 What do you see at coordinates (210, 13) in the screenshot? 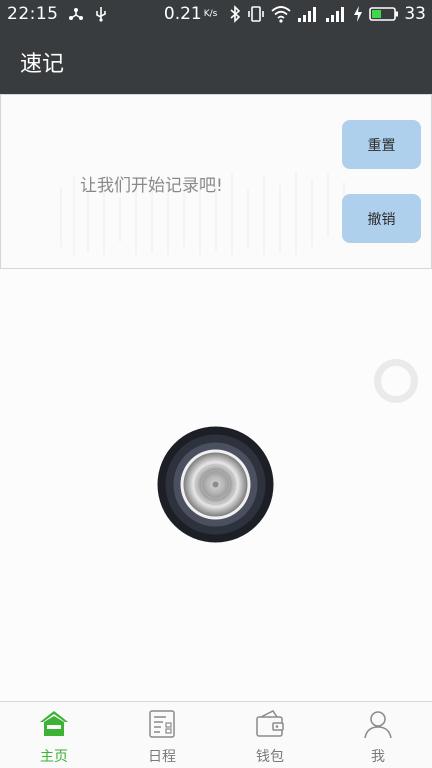
I see `net-speed-unit: K/s` at bounding box center [210, 13].